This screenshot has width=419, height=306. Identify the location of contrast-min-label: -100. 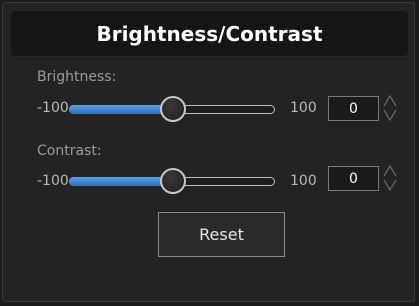
(53, 181).